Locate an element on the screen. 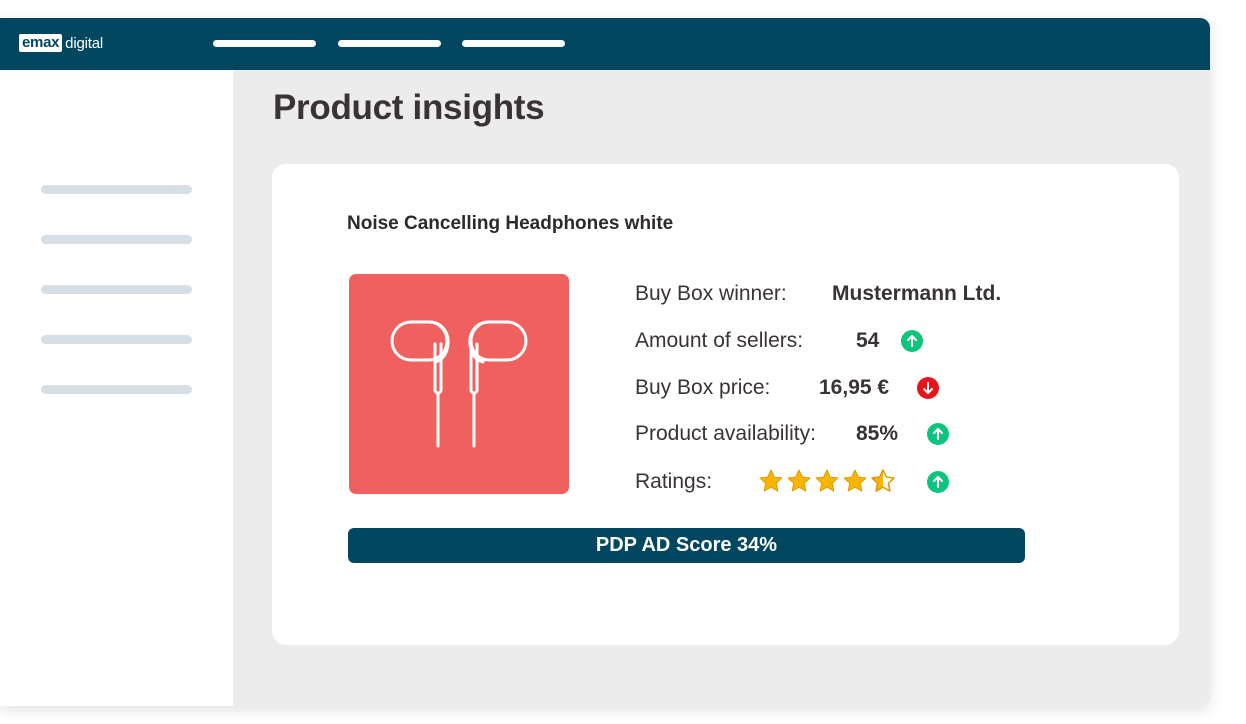 This screenshot has height=724, width=1246. metric-sellers: Amount of sellers: 54 is located at coordinates (779, 341).